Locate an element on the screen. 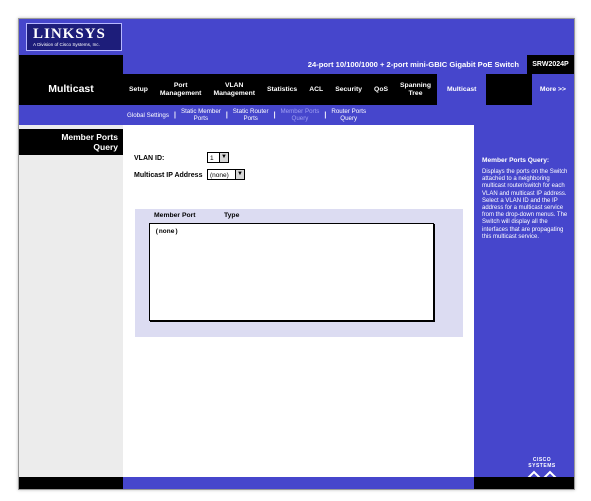 The image size is (591, 501). vlan-id-label: VLAN ID: is located at coordinates (149, 158).